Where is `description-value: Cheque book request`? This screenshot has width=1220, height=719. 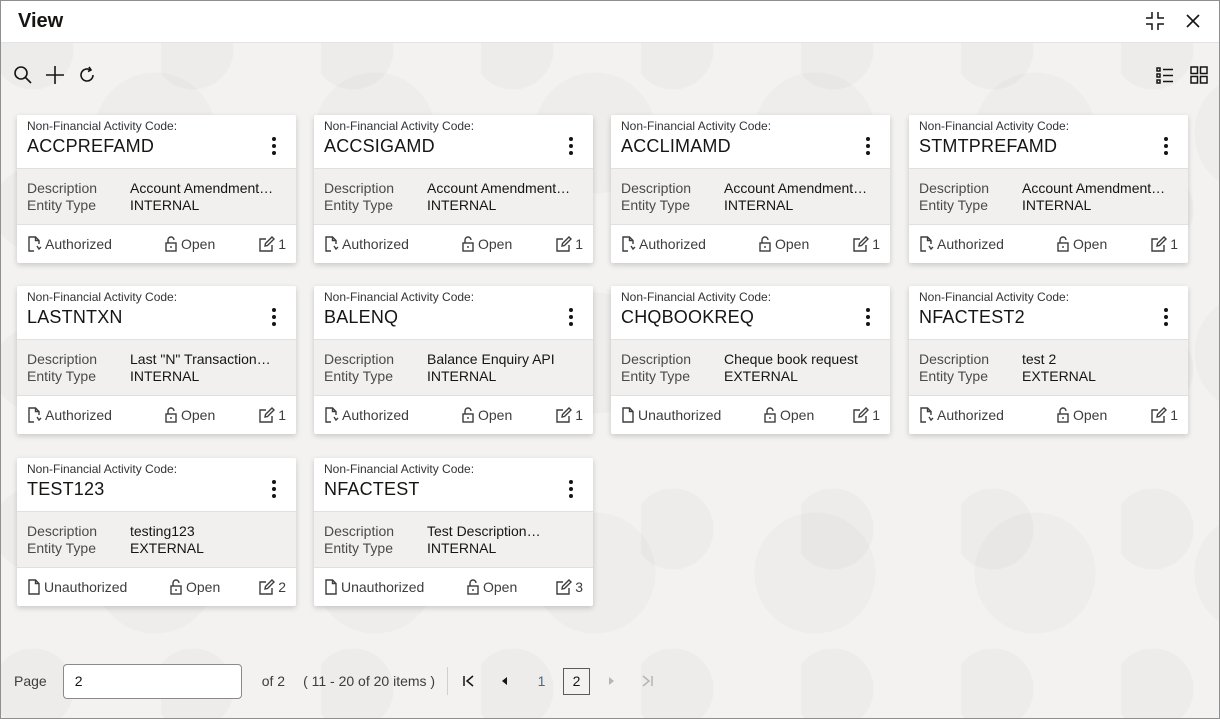 description-value: Cheque book request is located at coordinates (791, 359).